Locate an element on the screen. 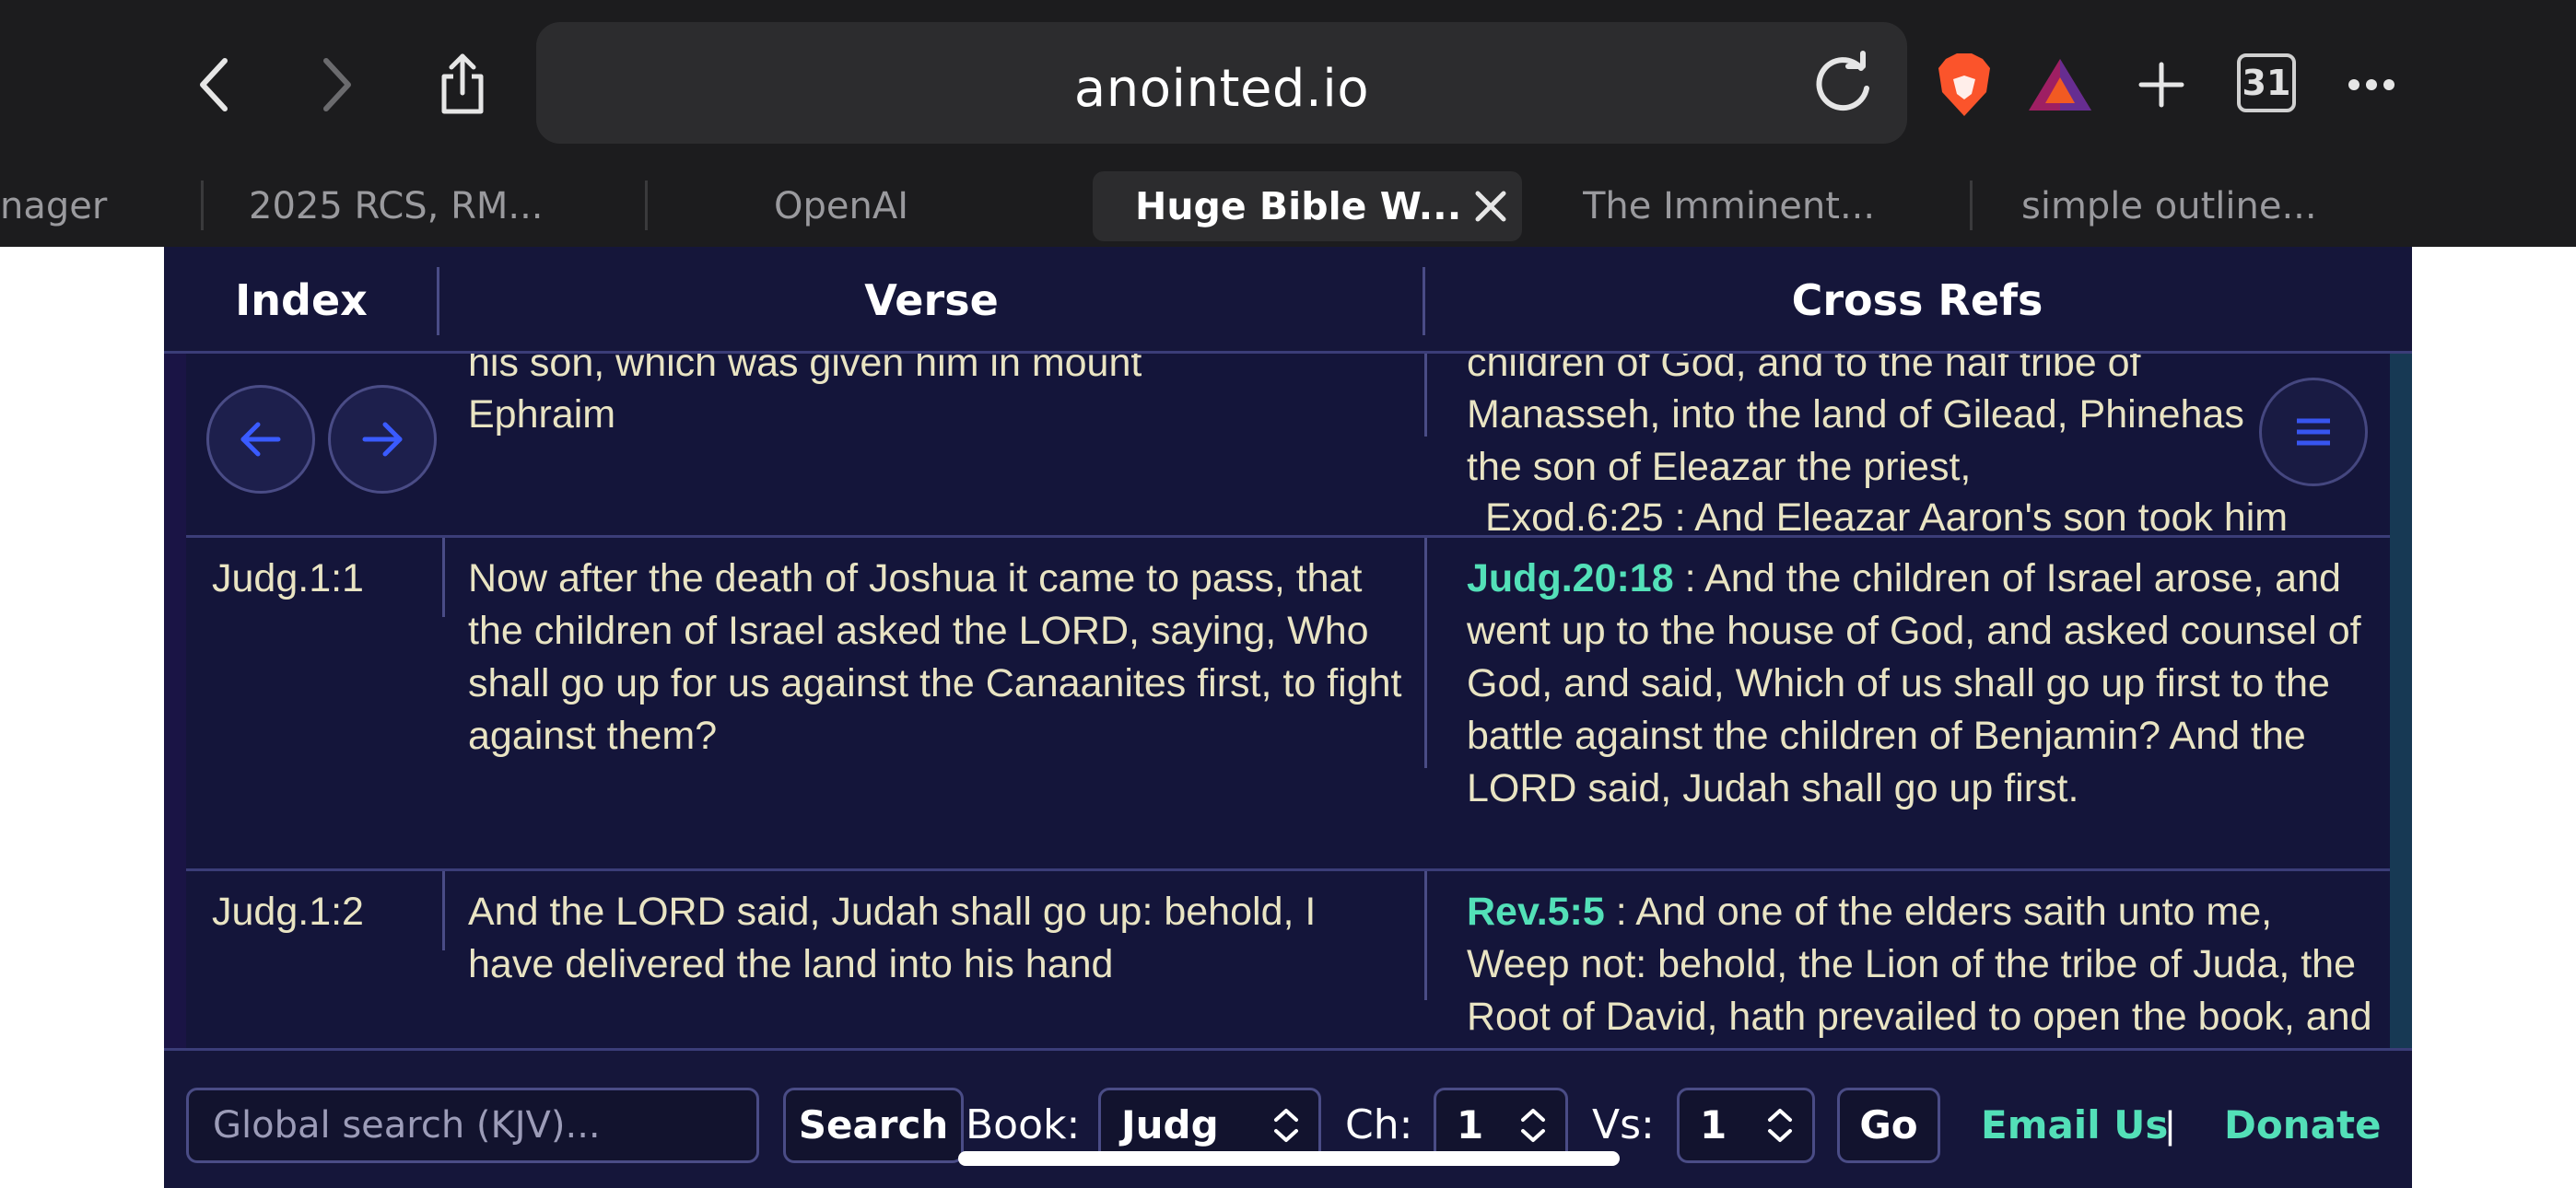  plus-icon is located at coordinates (2161, 85).